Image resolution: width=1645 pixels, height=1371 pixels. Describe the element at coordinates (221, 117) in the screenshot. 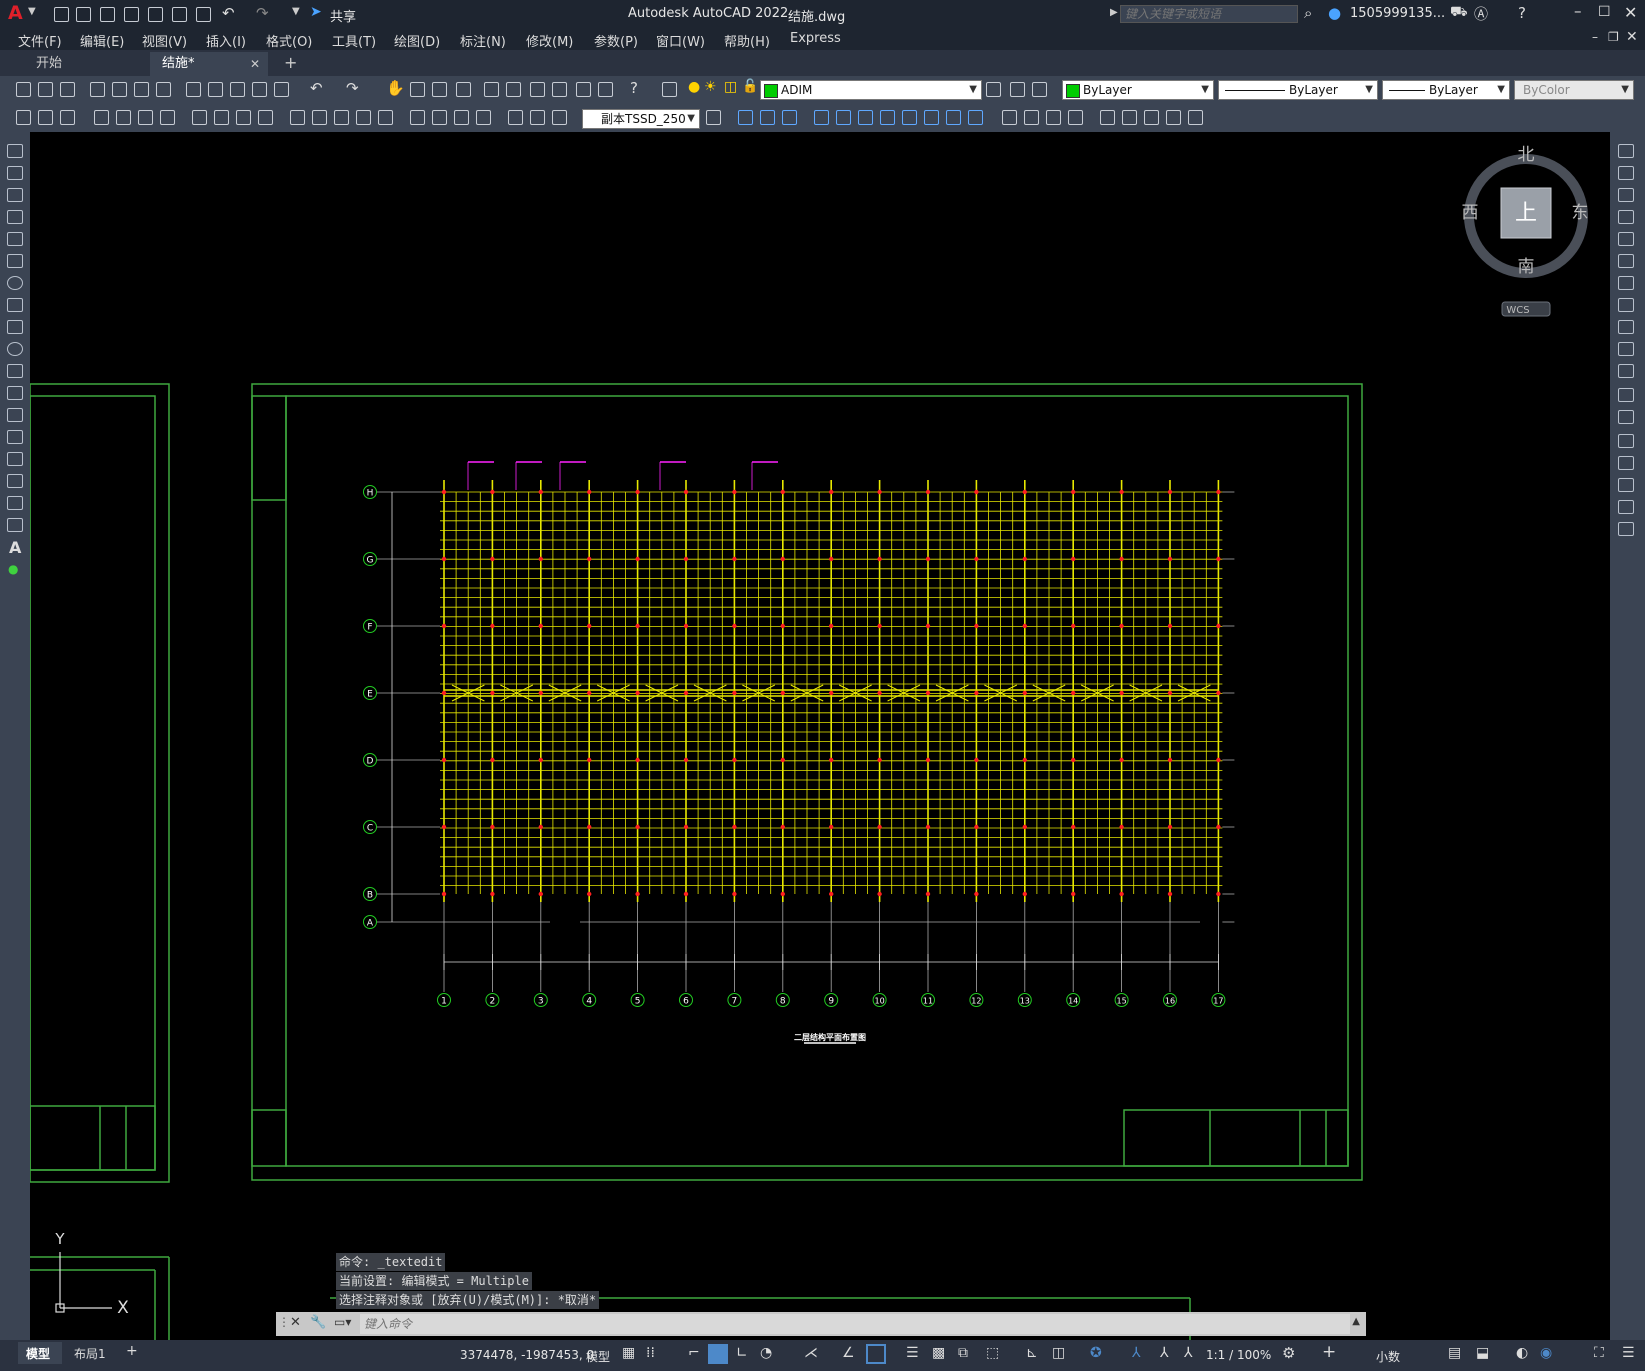

I see `jogged-dim-icon` at that location.